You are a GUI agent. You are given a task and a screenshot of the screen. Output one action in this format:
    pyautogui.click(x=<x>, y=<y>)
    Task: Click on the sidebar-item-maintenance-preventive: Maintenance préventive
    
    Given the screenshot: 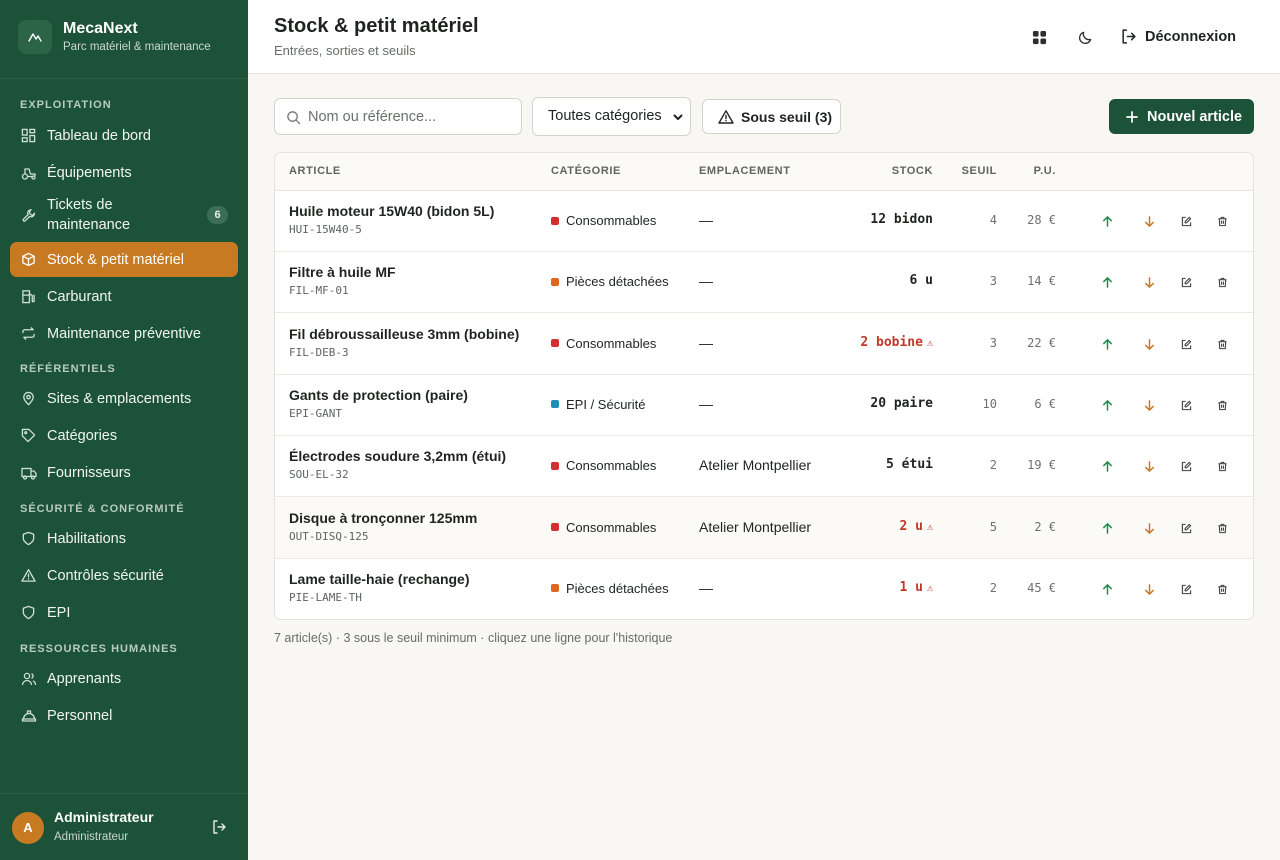 What is the action you would take?
    pyautogui.click(x=124, y=333)
    